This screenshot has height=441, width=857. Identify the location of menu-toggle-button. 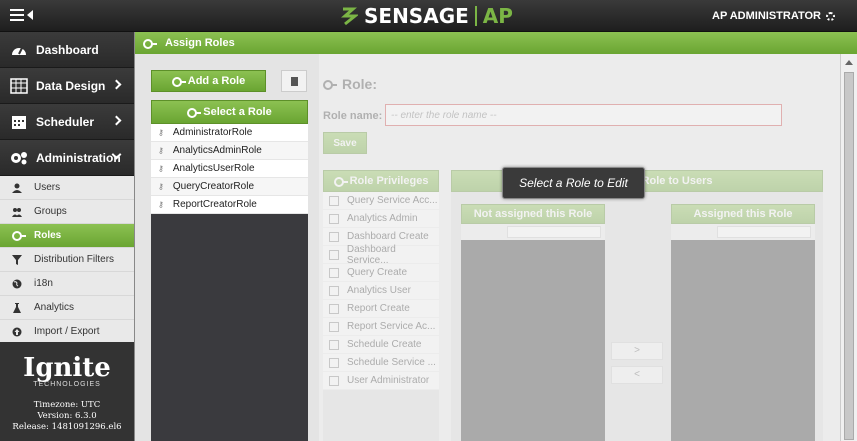
(24, 16).